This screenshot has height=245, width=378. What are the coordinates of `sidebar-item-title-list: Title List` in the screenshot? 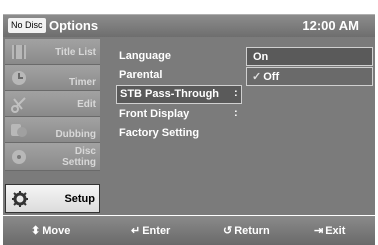 It's located at (52, 52).